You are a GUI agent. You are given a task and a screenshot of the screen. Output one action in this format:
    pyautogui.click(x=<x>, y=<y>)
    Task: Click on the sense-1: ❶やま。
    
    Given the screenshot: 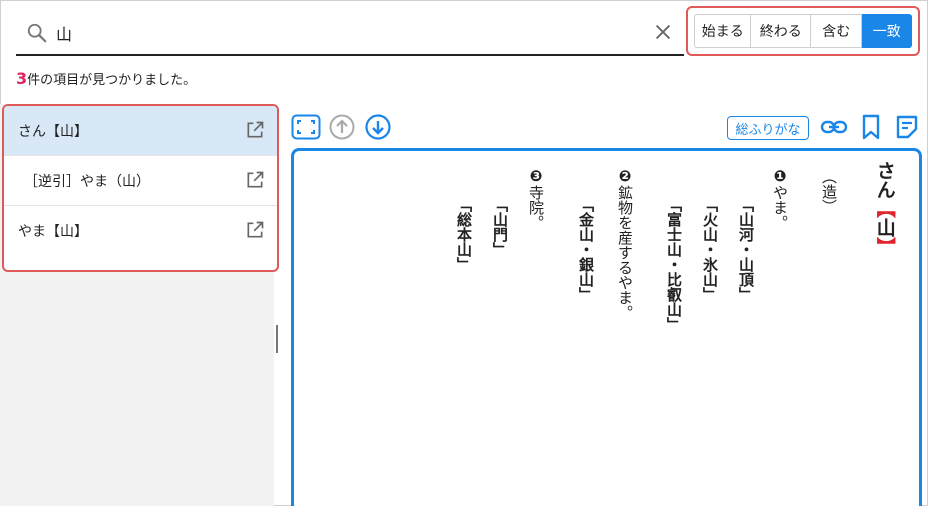 What is the action you would take?
    pyautogui.click(x=780, y=198)
    